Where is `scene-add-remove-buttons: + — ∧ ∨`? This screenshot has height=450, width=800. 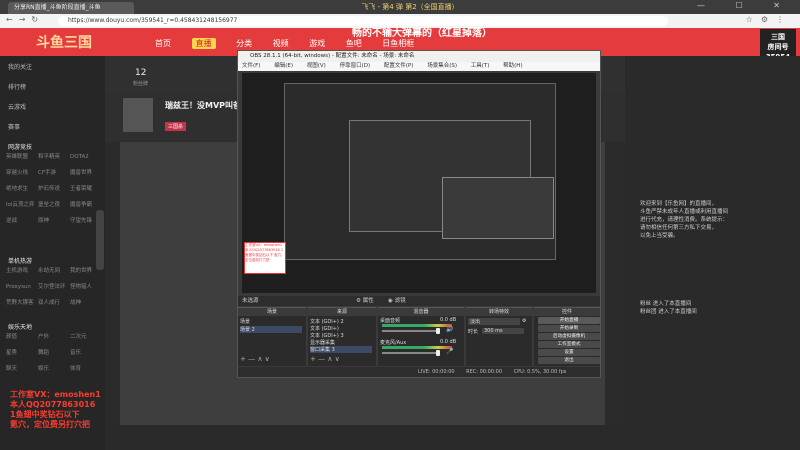
scene-add-remove-buttons: + — ∧ ∨ is located at coordinates (255, 359).